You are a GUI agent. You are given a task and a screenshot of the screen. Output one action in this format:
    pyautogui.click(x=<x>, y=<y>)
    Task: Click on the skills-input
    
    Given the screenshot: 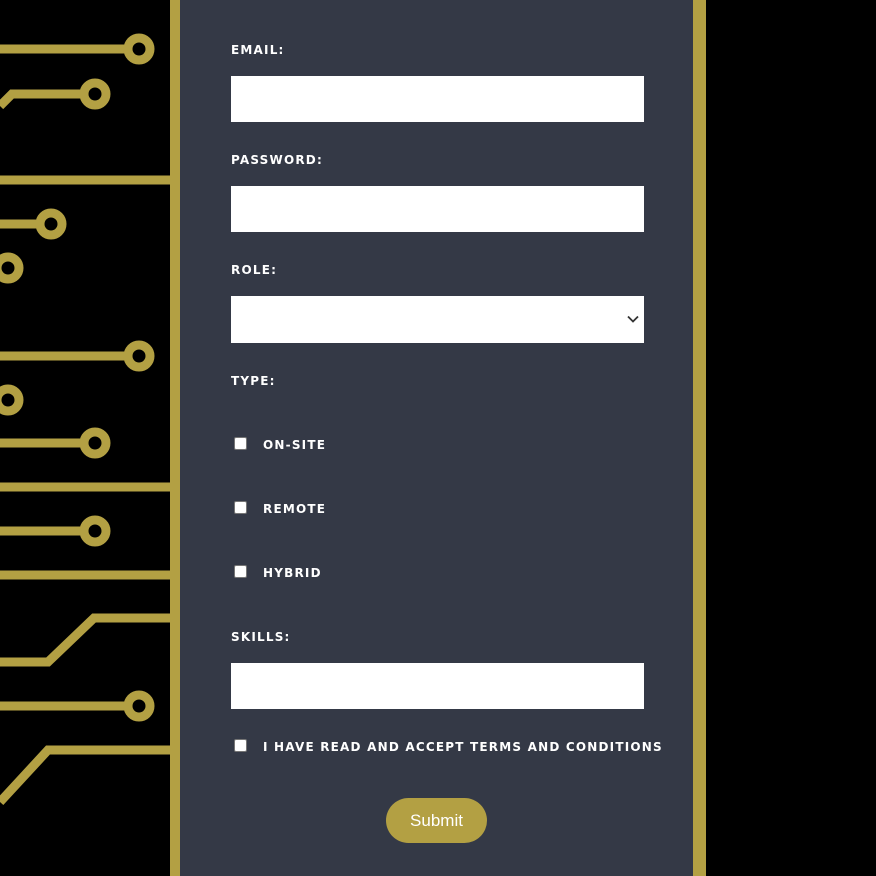 What is the action you would take?
    pyautogui.click(x=437, y=686)
    